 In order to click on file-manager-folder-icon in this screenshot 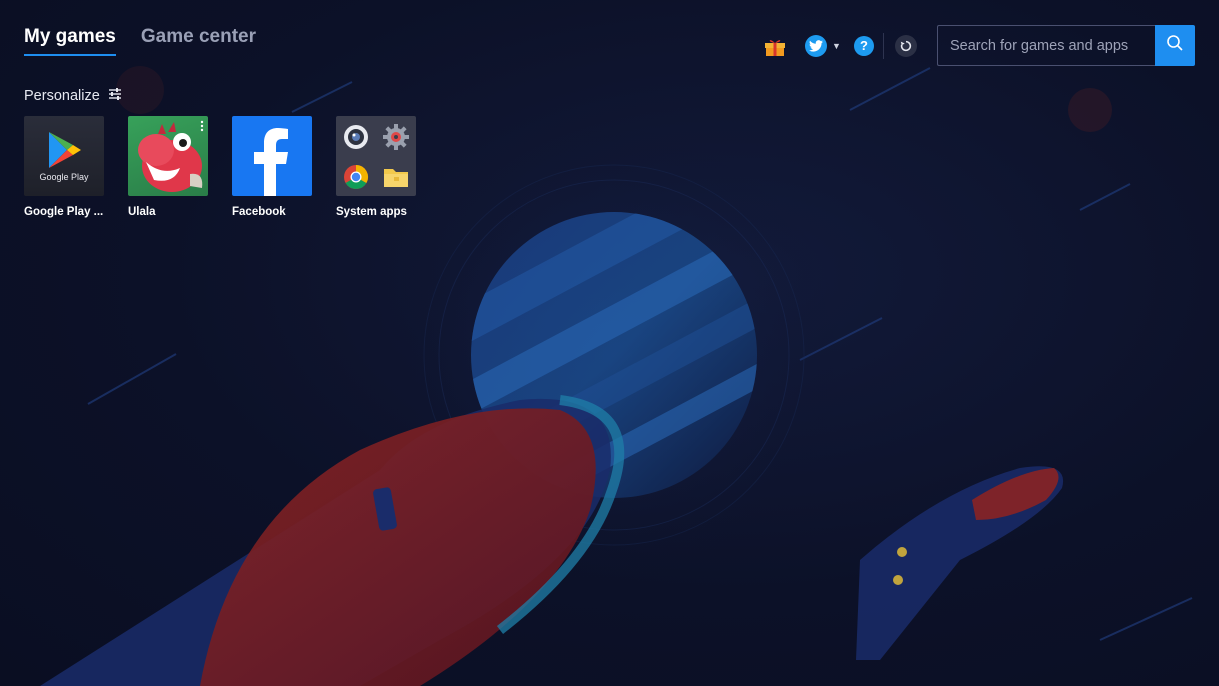, I will do `click(396, 176)`.